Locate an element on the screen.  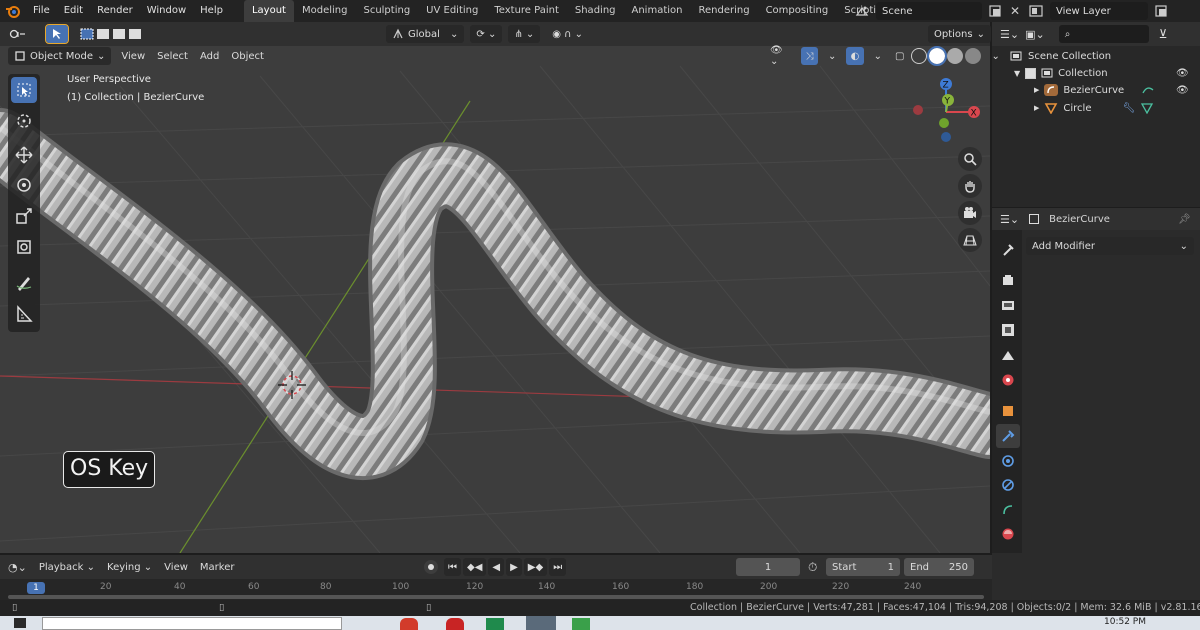
menu-select: Select is located at coordinates (172, 56).